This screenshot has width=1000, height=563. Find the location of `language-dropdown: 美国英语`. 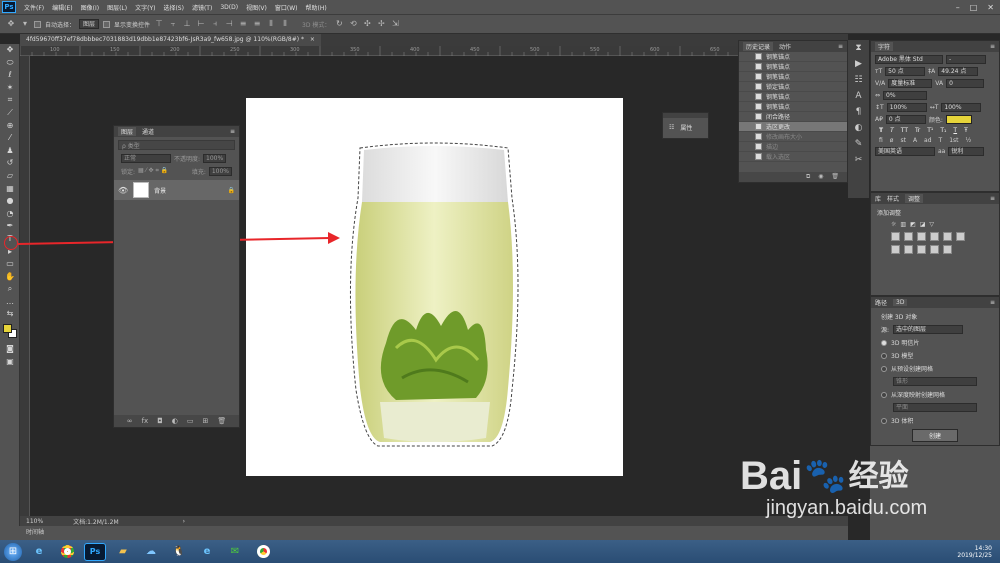

language-dropdown: 美国英语 is located at coordinates (905, 151).